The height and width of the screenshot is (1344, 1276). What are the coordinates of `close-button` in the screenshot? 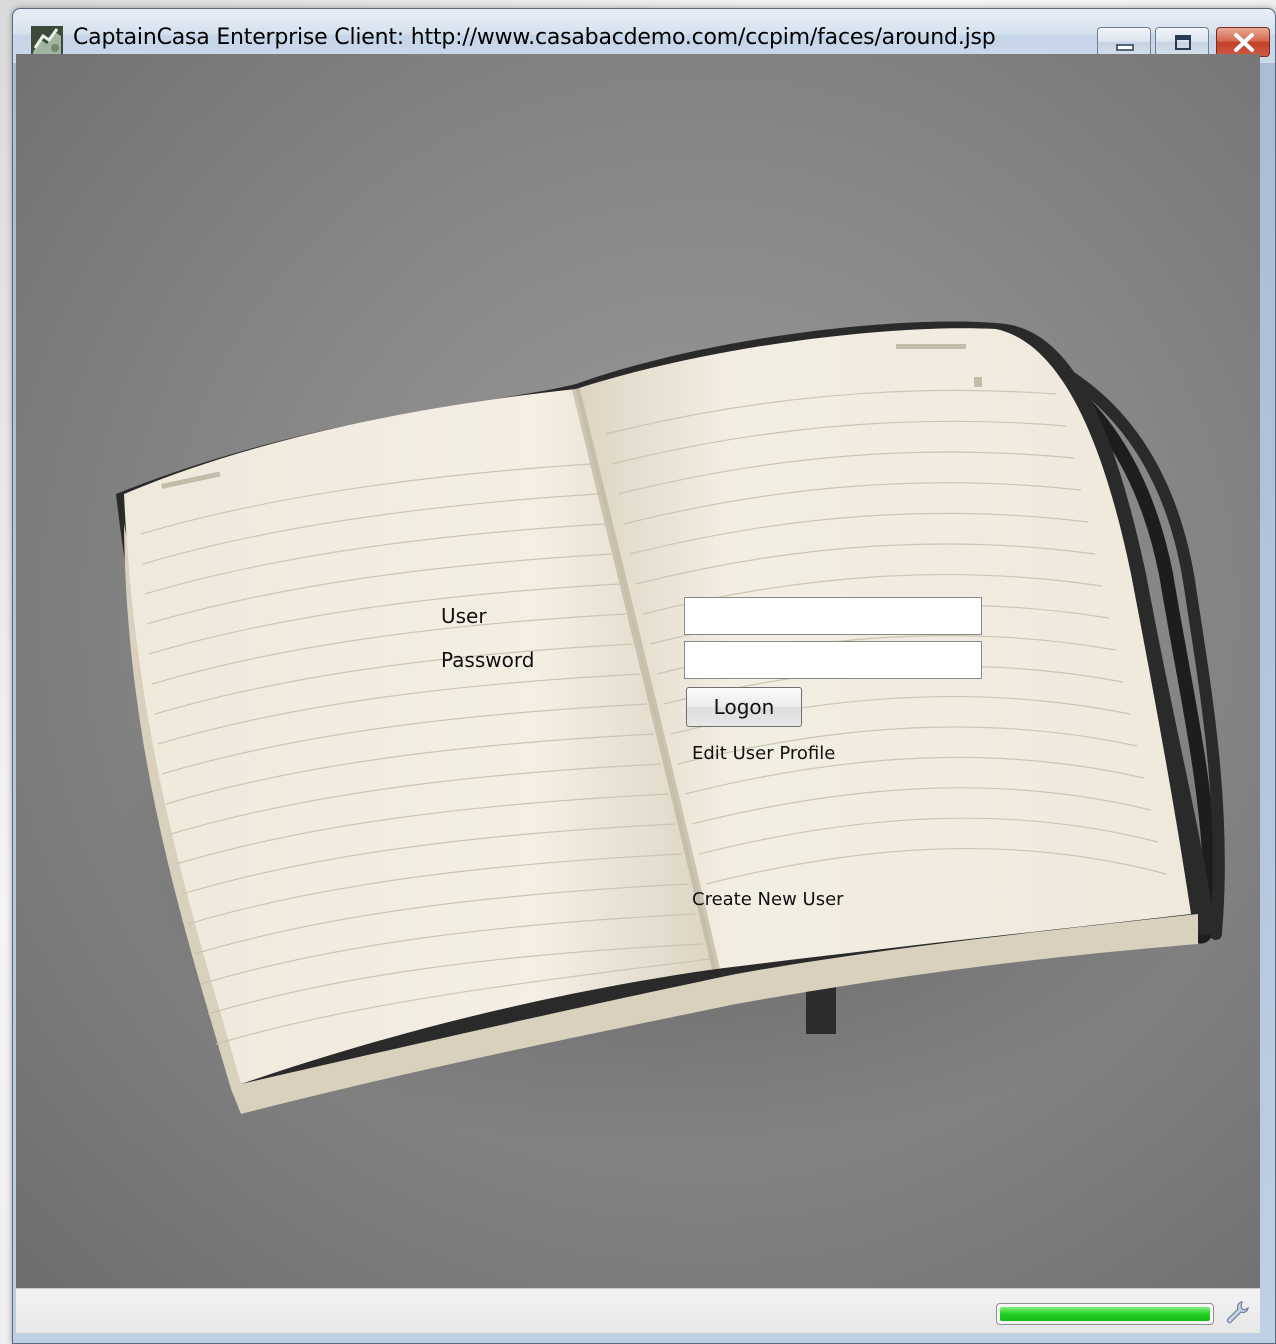 It's located at (1243, 42).